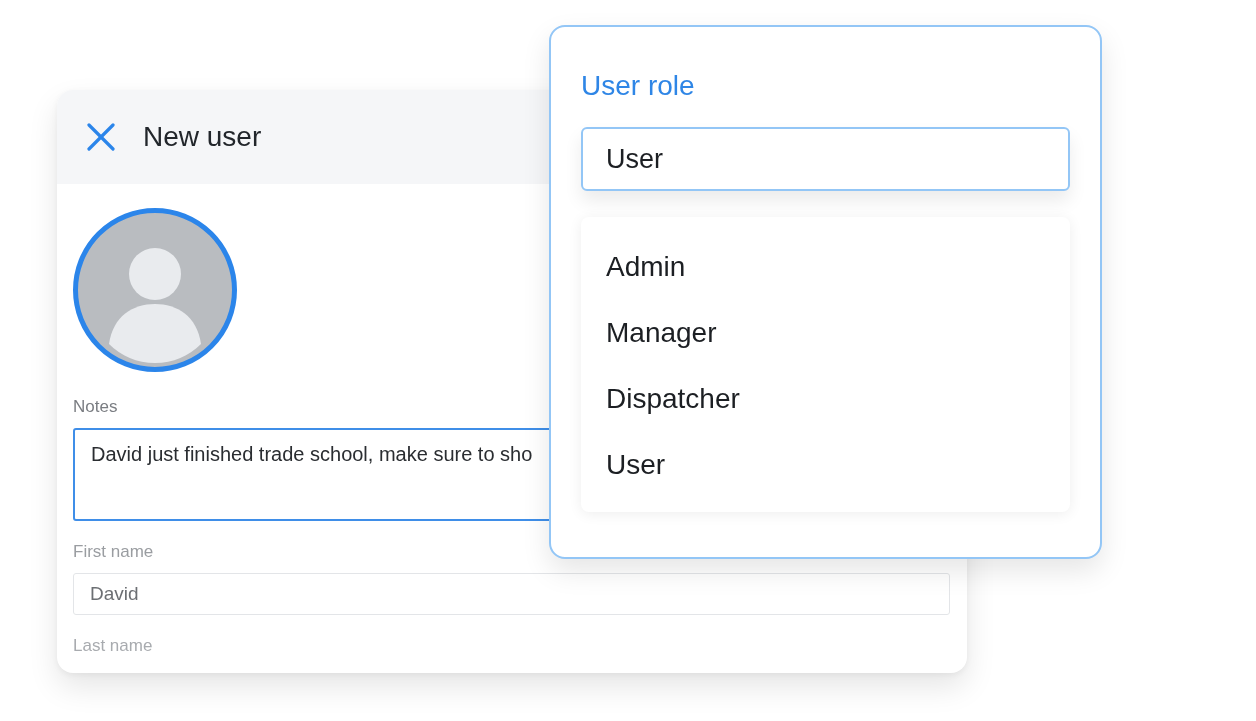 This screenshot has width=1256, height=721. I want to click on field-label: Notes, so click(95, 407).